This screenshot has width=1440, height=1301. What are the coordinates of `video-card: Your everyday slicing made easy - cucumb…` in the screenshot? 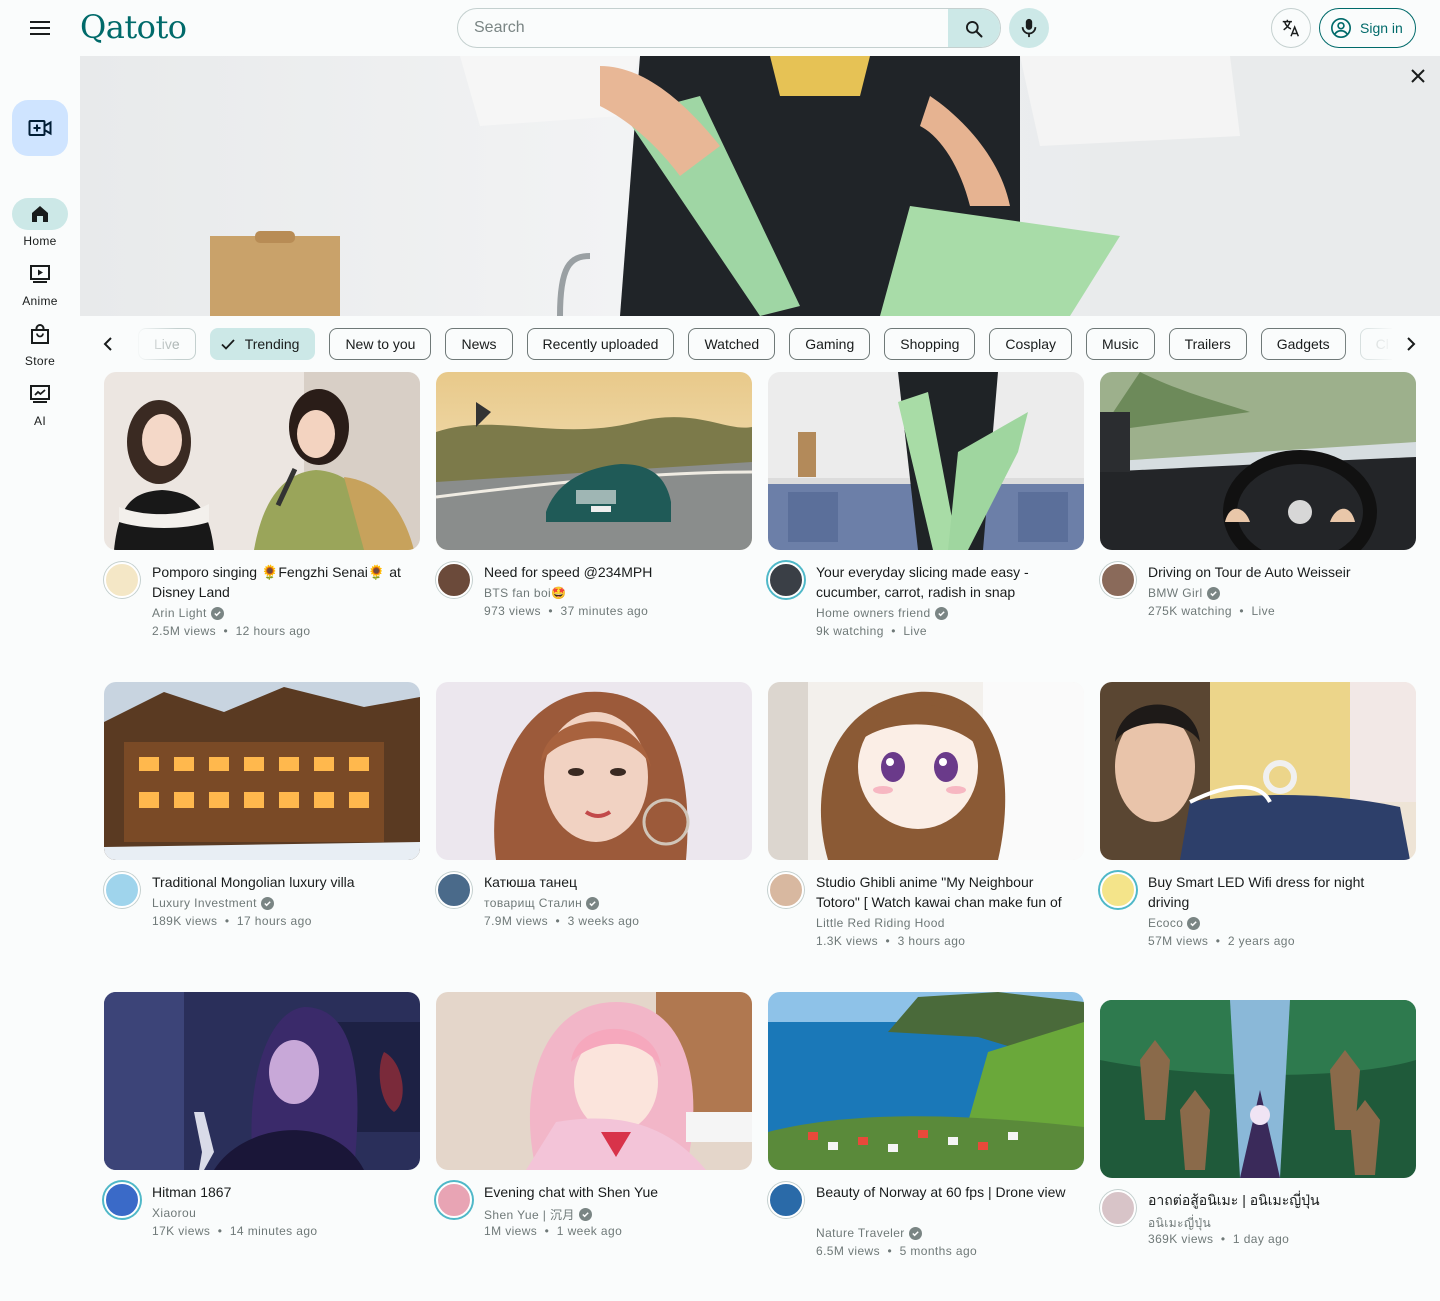 It's located at (926, 507).